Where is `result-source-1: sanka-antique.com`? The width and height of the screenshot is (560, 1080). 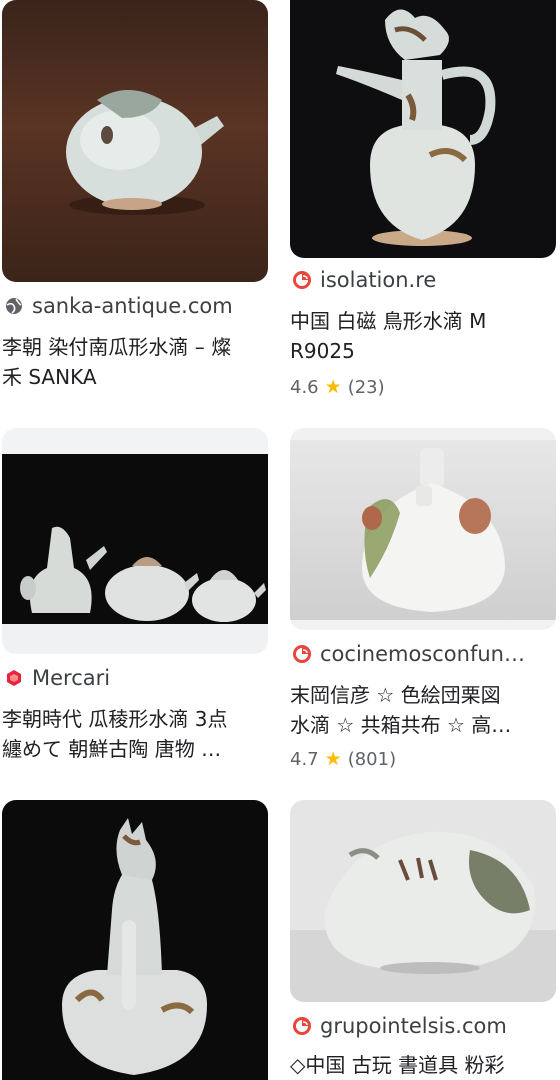
result-source-1: sanka-antique.com is located at coordinates (118, 306).